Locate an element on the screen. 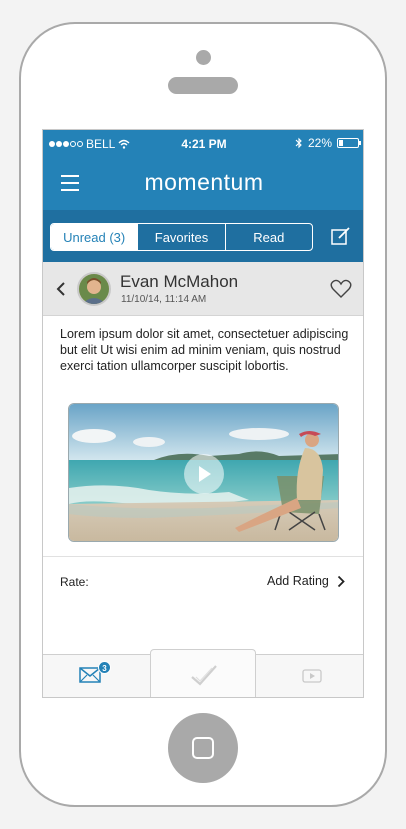 The height and width of the screenshot is (829, 406). bottom-nav: 3 is located at coordinates (203, 673).